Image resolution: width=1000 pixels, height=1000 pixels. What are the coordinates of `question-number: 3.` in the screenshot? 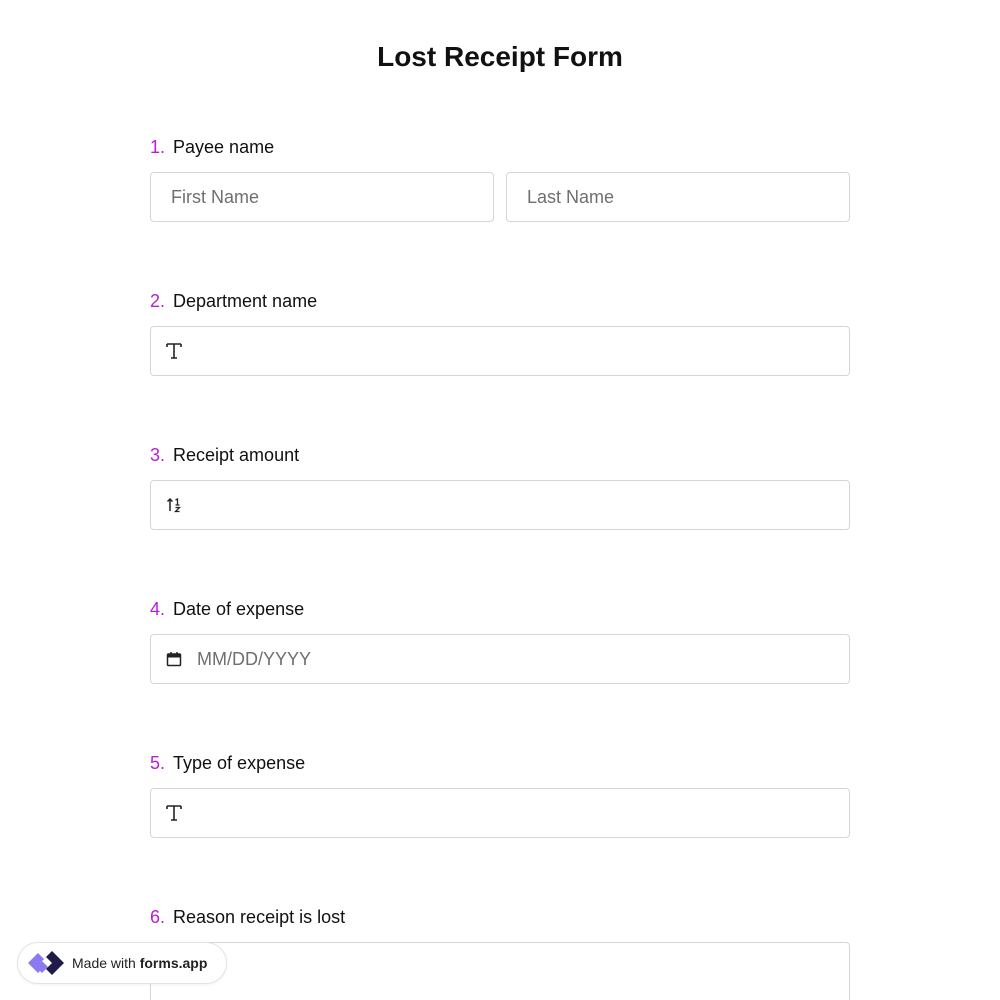 It's located at (158, 455).